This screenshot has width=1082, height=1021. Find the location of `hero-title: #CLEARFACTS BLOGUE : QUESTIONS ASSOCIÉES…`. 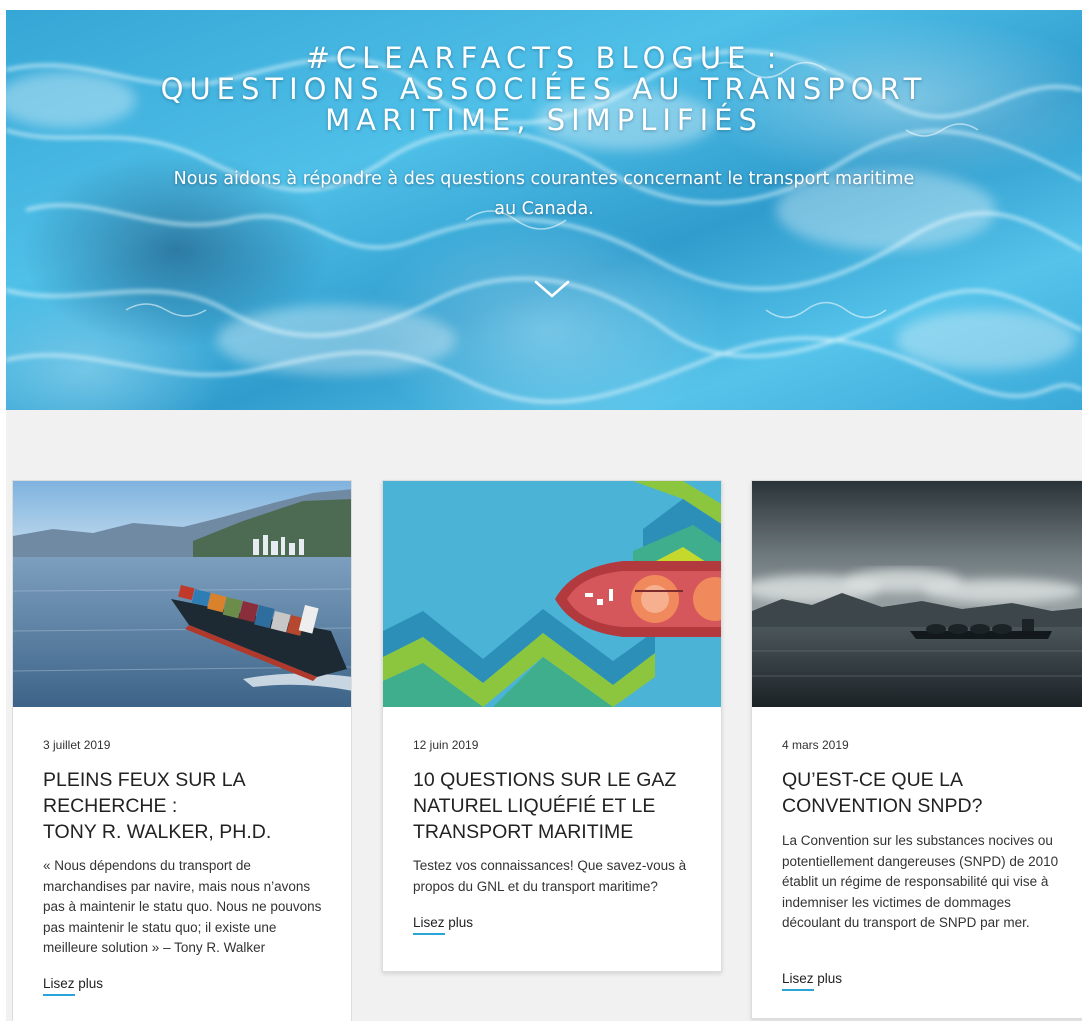

hero-title: #CLEARFACTS BLOGUE : QUESTIONS ASSOCIÉES… is located at coordinates (544, 89).